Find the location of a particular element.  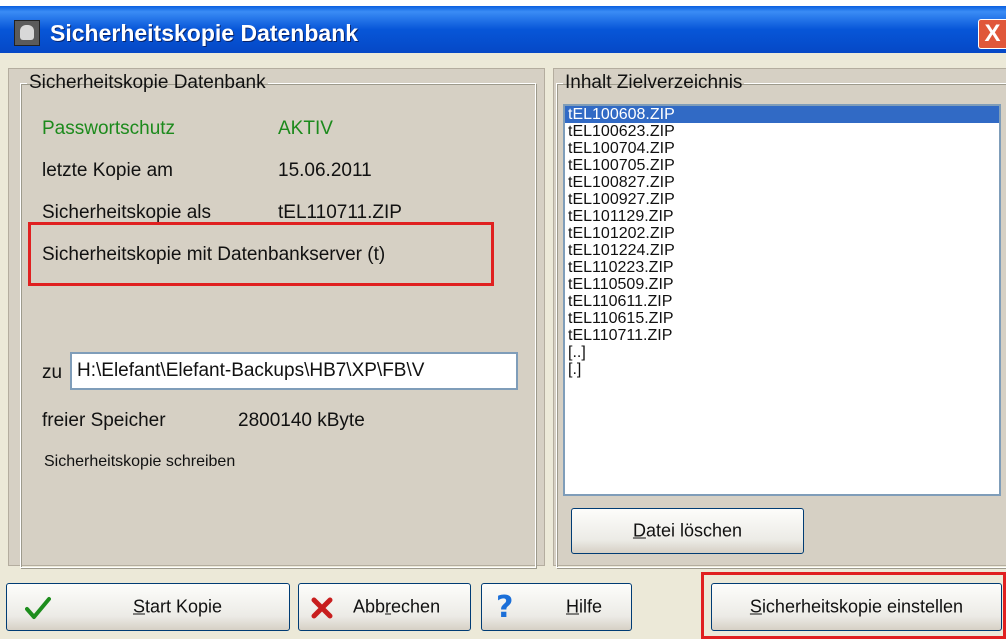

x-icon is located at coordinates (322, 608).